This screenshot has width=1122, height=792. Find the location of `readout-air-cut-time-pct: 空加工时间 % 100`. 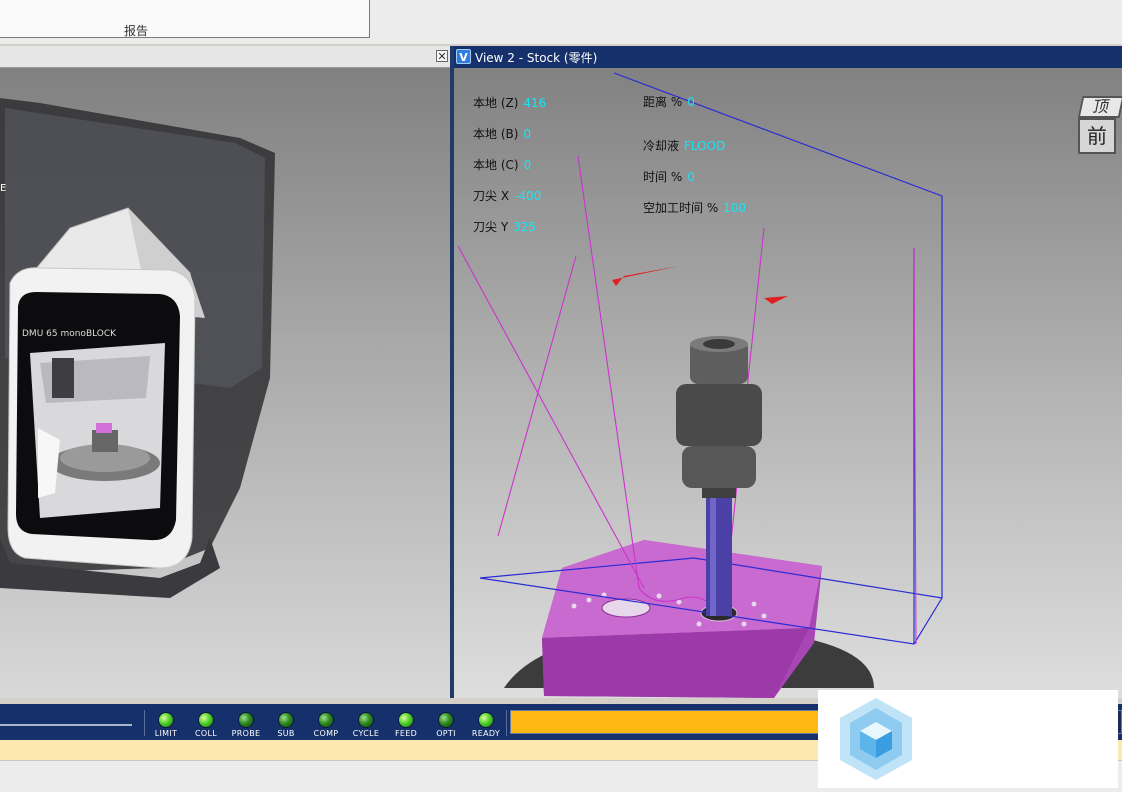

readout-air-cut-time-pct: 空加工时间 % 100 is located at coordinates (694, 207).